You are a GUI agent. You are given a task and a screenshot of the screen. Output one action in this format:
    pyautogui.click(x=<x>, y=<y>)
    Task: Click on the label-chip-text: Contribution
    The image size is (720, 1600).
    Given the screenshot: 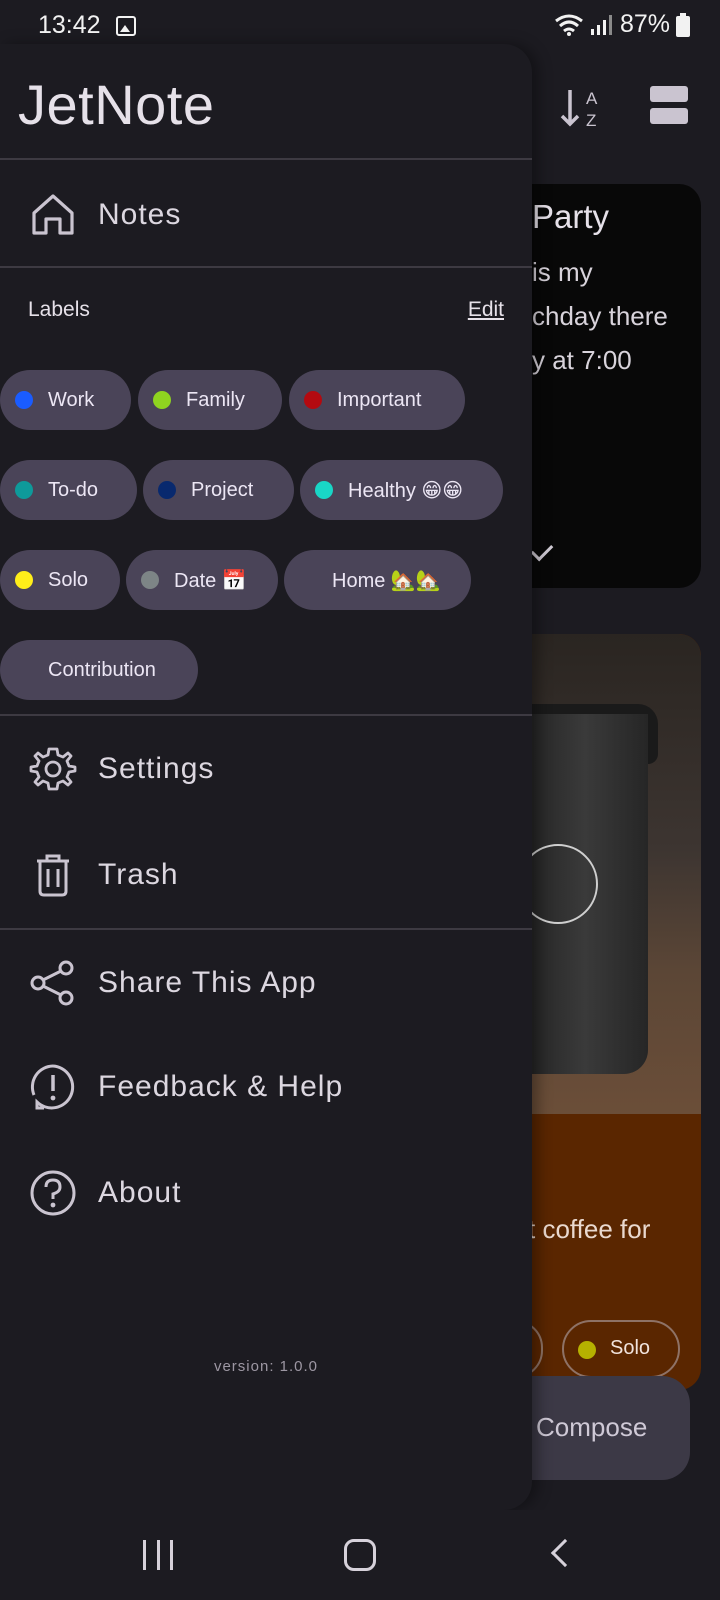 What is the action you would take?
    pyautogui.click(x=102, y=669)
    